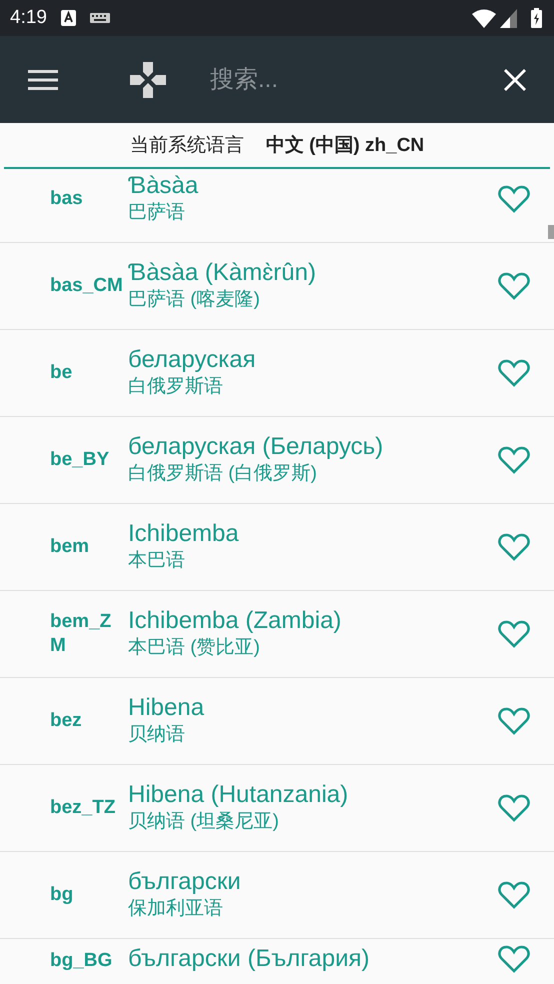 The width and height of the screenshot is (554, 984). Describe the element at coordinates (157, 213) in the screenshot. I see `language-translation: 巴萨语` at that location.